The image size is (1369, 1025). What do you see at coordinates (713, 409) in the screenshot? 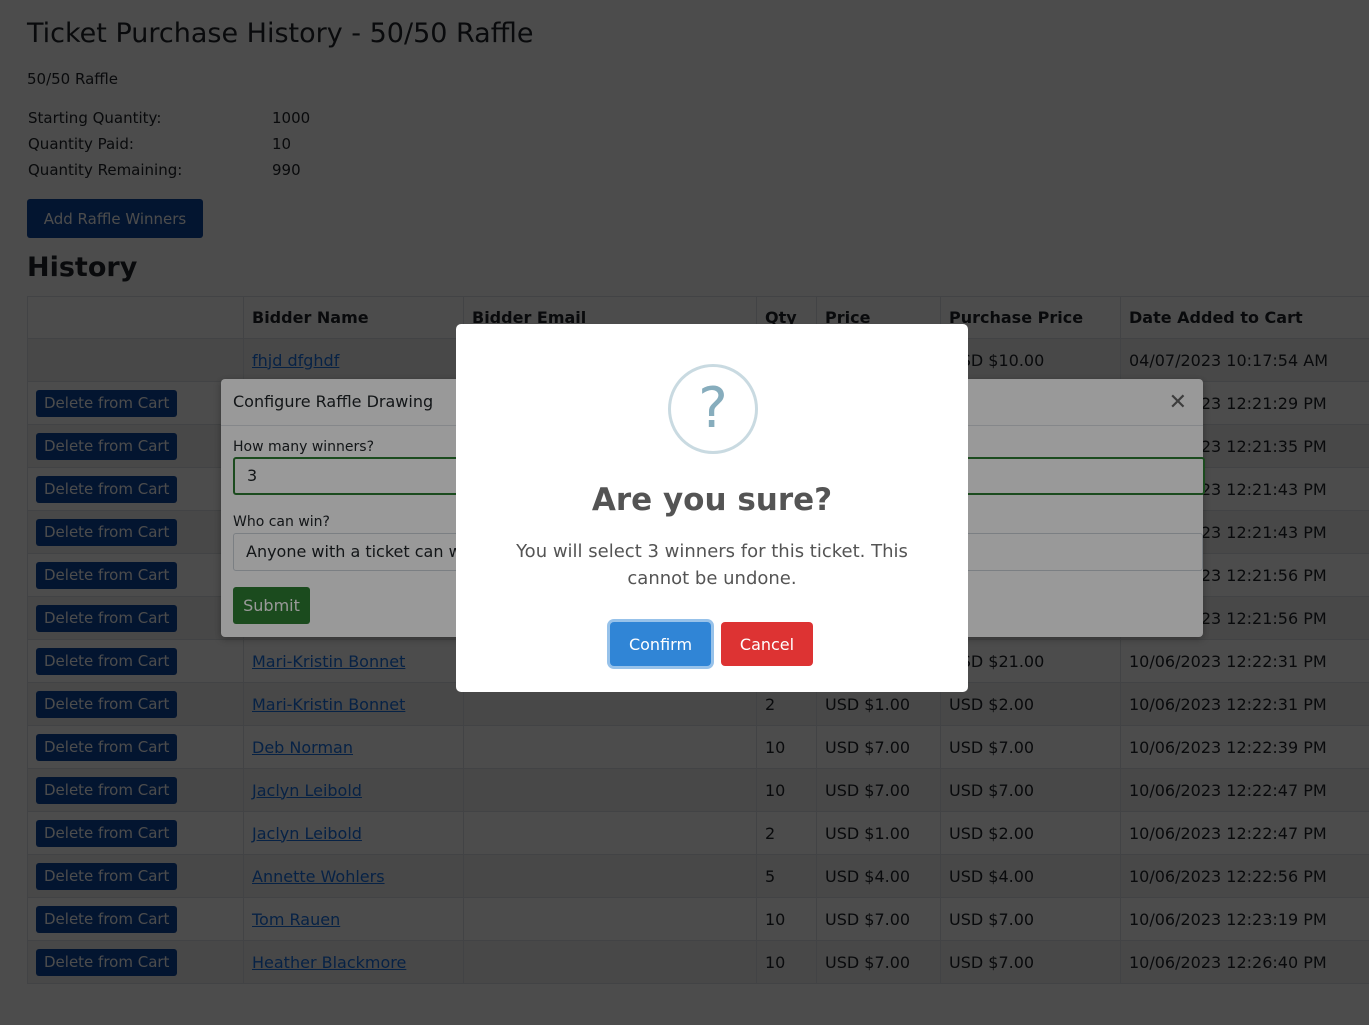
I see `question-icon: ?` at bounding box center [713, 409].